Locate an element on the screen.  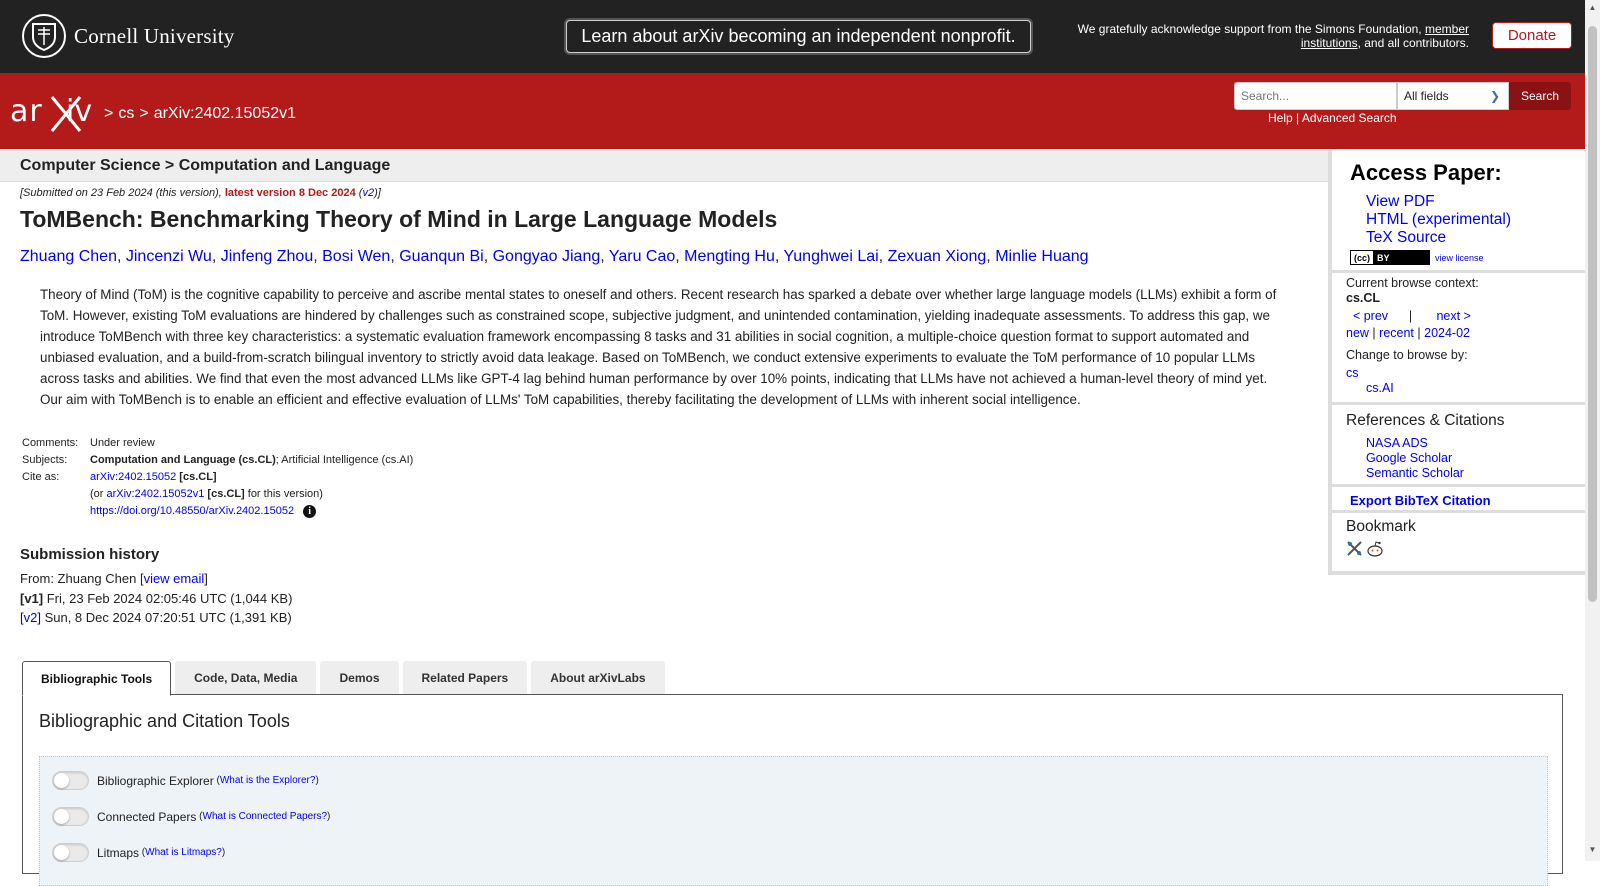
tool-help: (What is the Explorer?) is located at coordinates (266, 780).